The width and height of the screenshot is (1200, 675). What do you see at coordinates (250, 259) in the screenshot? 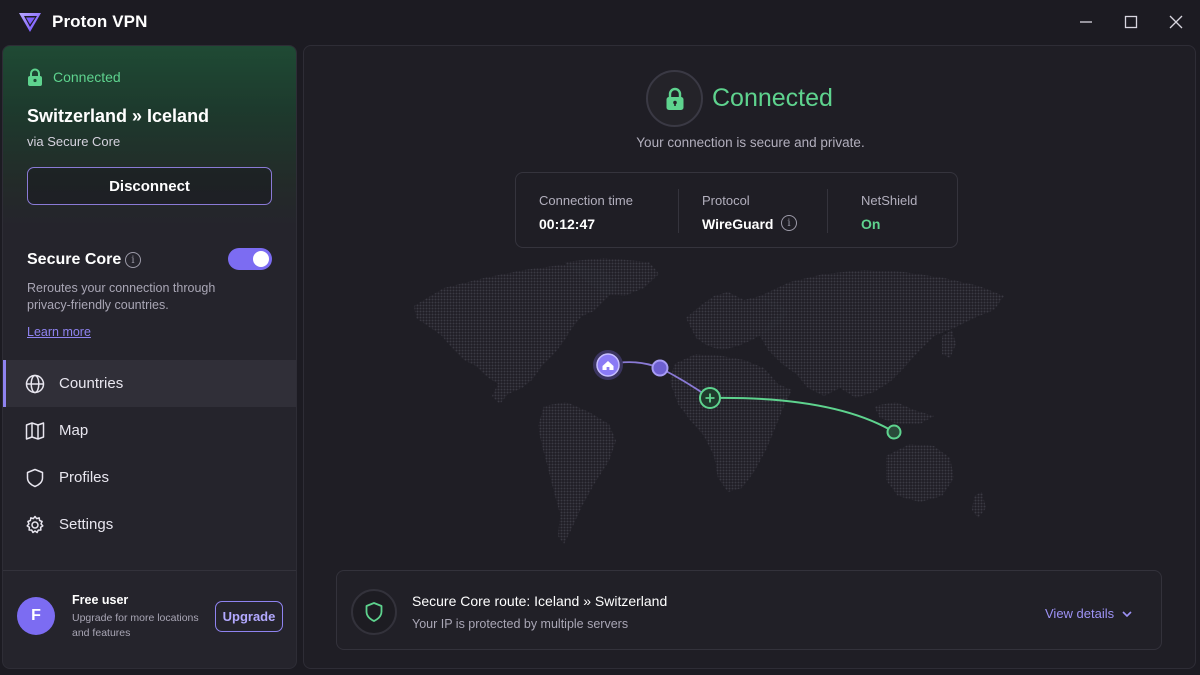
I see `secure-core-toggle` at bounding box center [250, 259].